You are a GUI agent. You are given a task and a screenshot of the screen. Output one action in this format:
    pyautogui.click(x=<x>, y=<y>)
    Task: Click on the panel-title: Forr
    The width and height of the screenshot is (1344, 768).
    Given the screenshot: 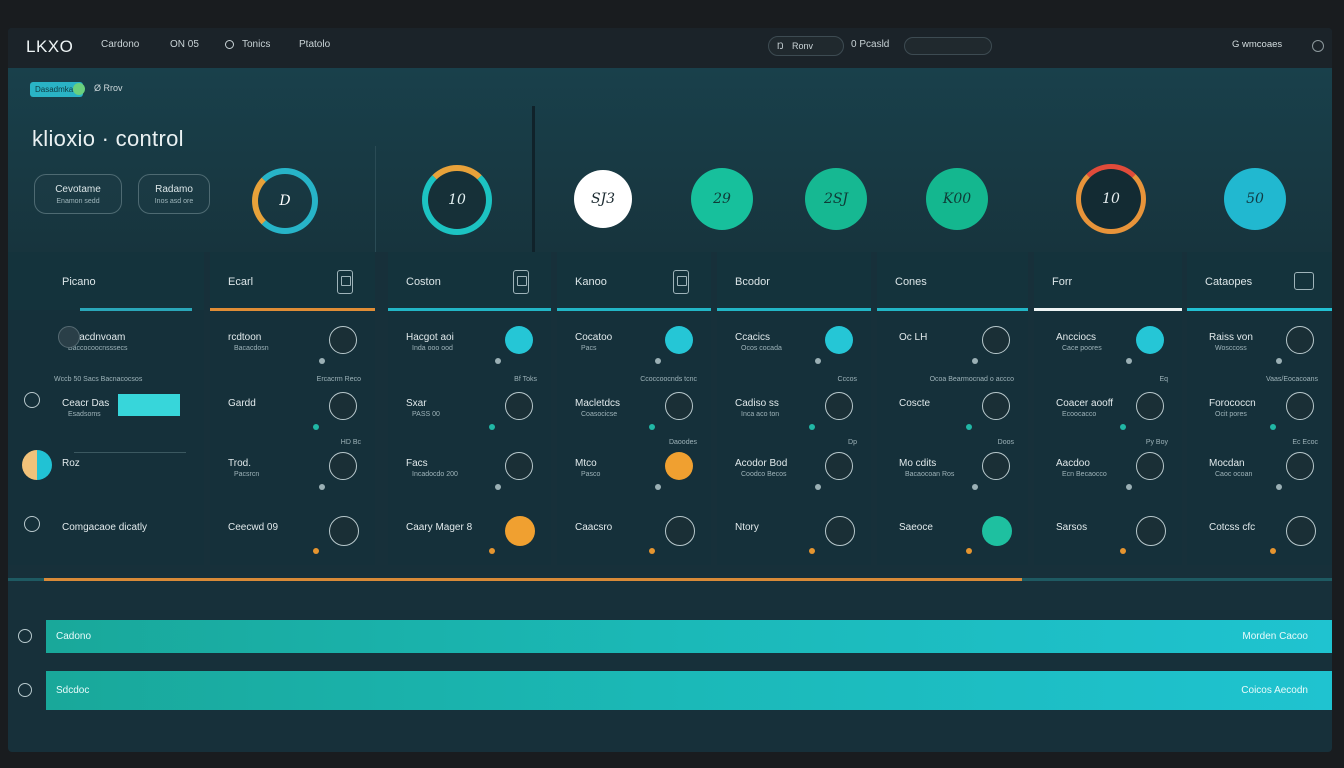 What is the action you would take?
    pyautogui.click(x=1062, y=282)
    